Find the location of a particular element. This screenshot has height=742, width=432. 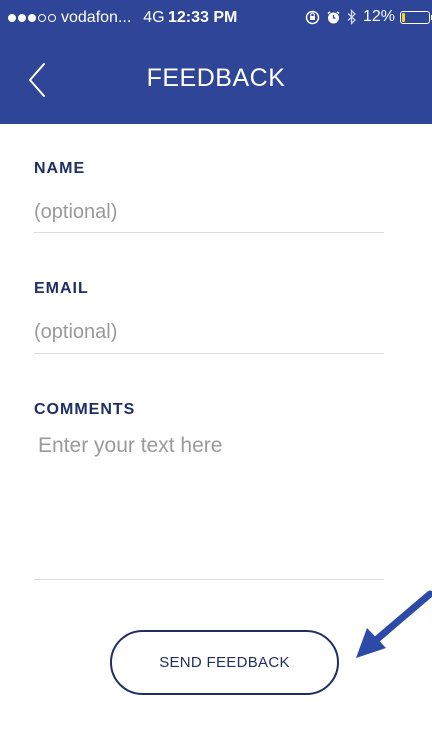

send-feedback-button: SEND FEEDBACK is located at coordinates (224, 662).